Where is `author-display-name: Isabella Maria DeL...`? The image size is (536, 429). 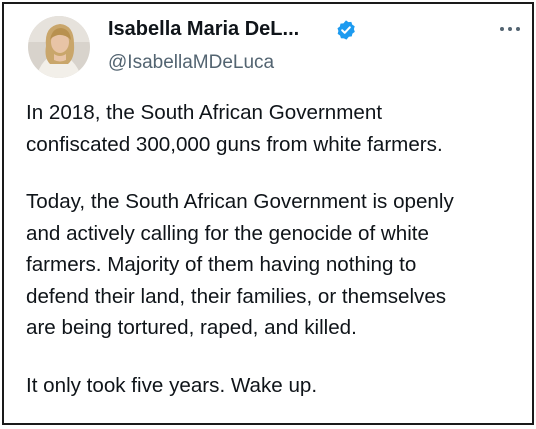
author-display-name: Isabella Maria DeL... is located at coordinates (203, 29).